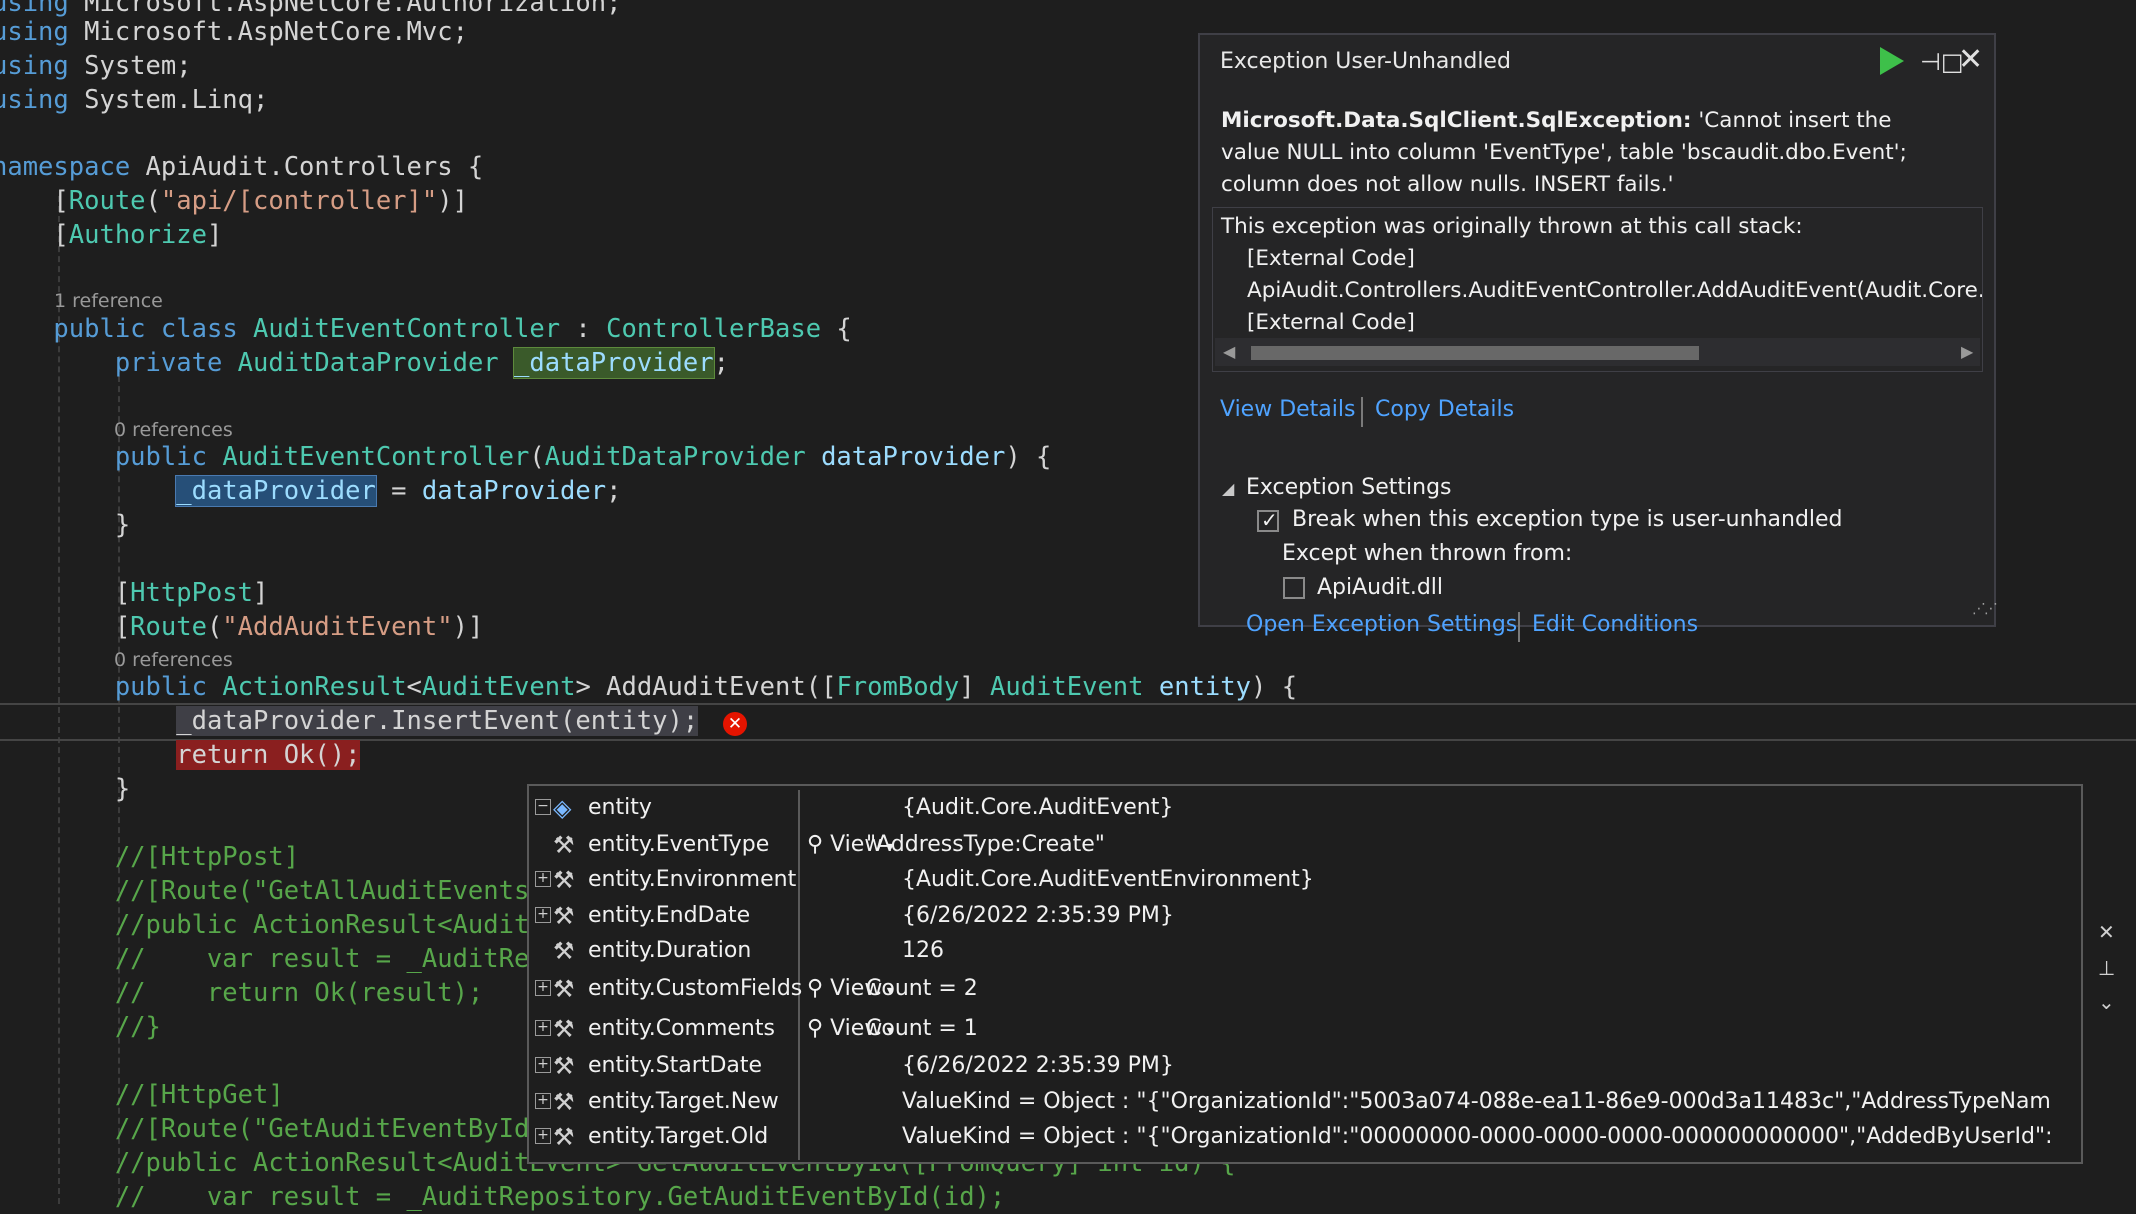  I want to click on collapse-icon: −, so click(543, 807).